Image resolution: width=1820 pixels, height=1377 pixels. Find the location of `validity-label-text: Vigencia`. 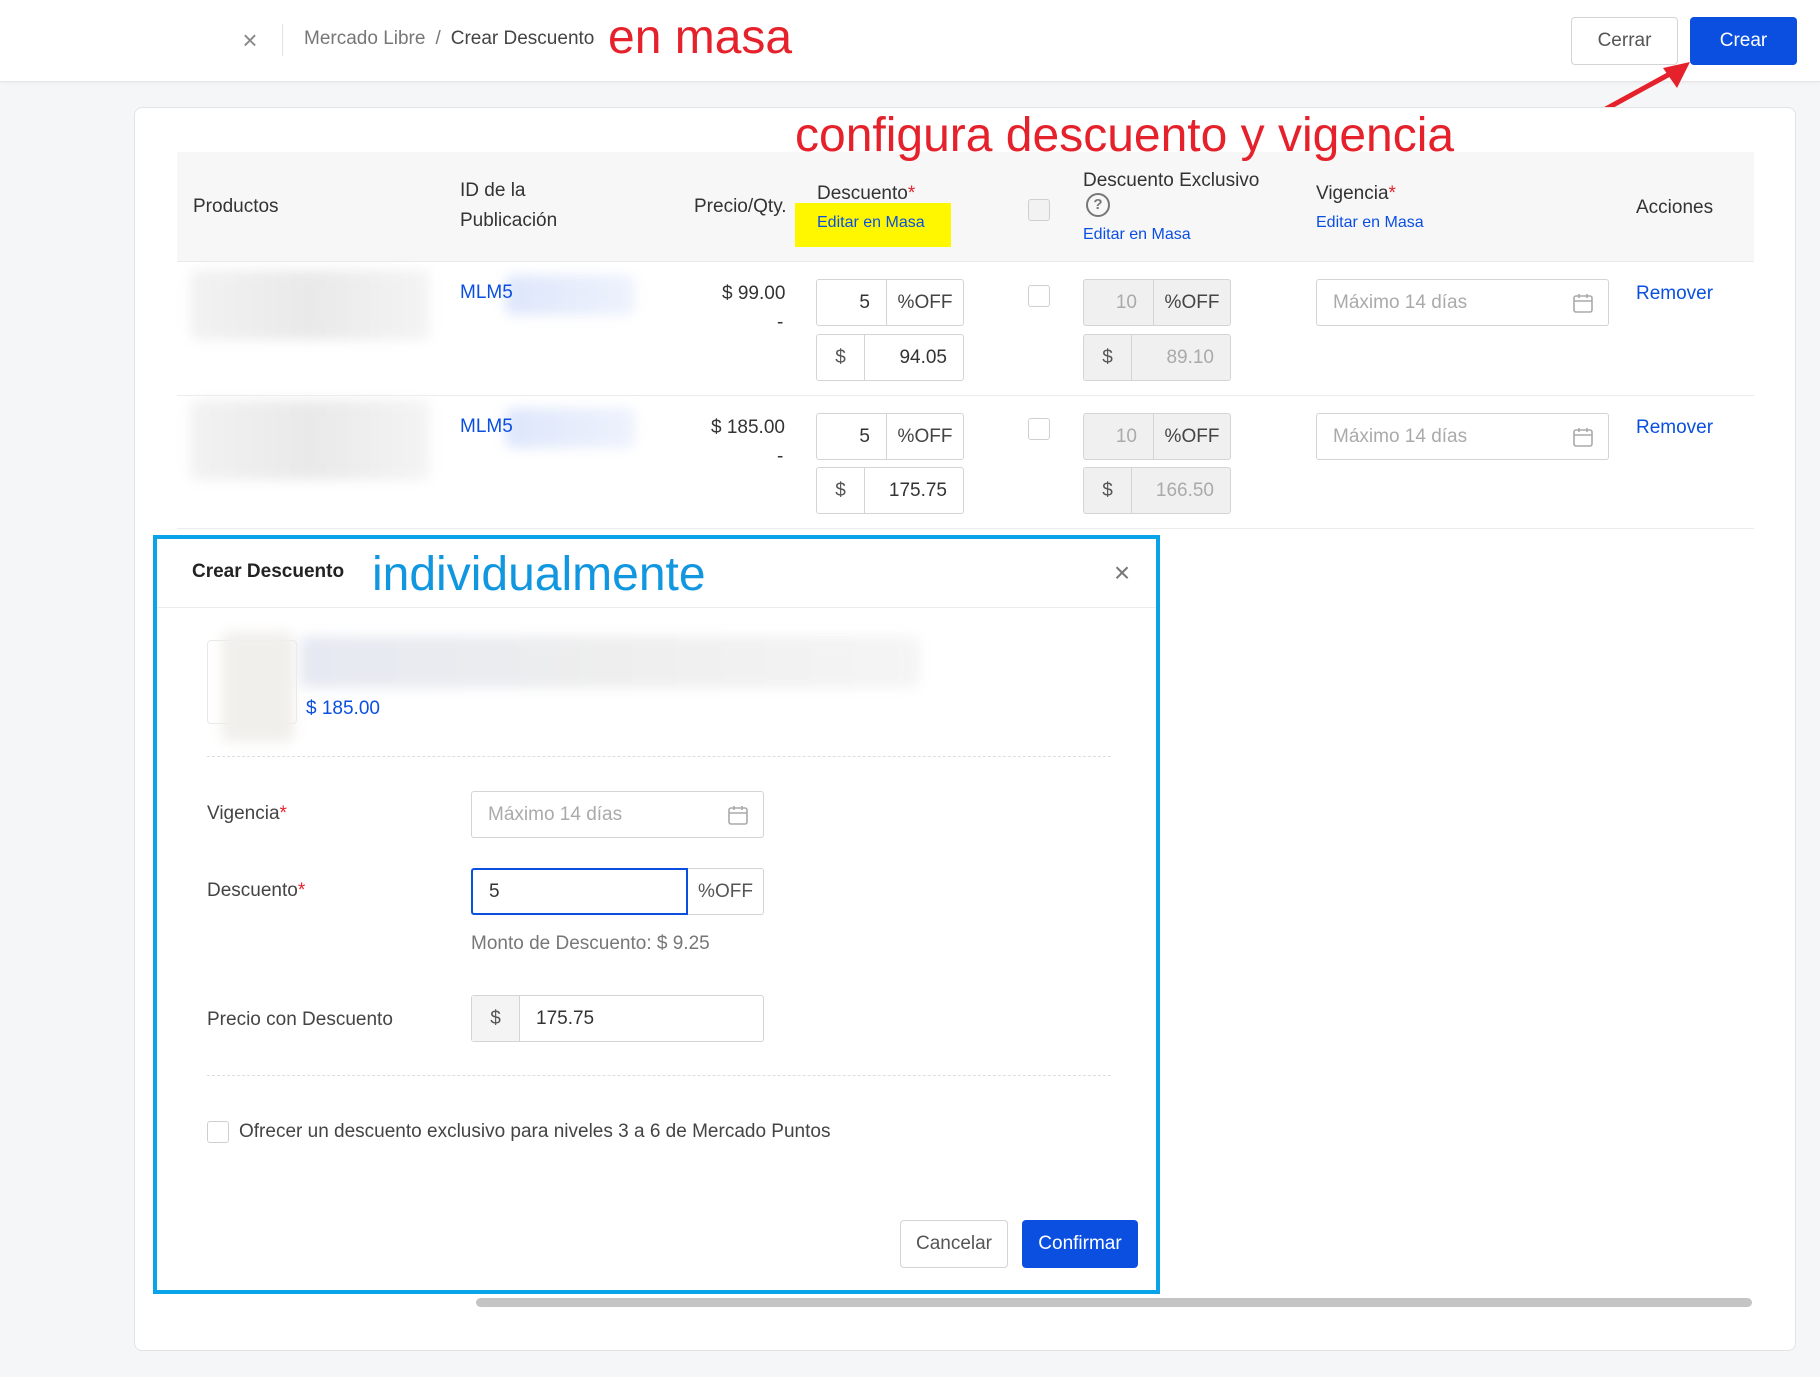

validity-label-text: Vigencia is located at coordinates (243, 813).